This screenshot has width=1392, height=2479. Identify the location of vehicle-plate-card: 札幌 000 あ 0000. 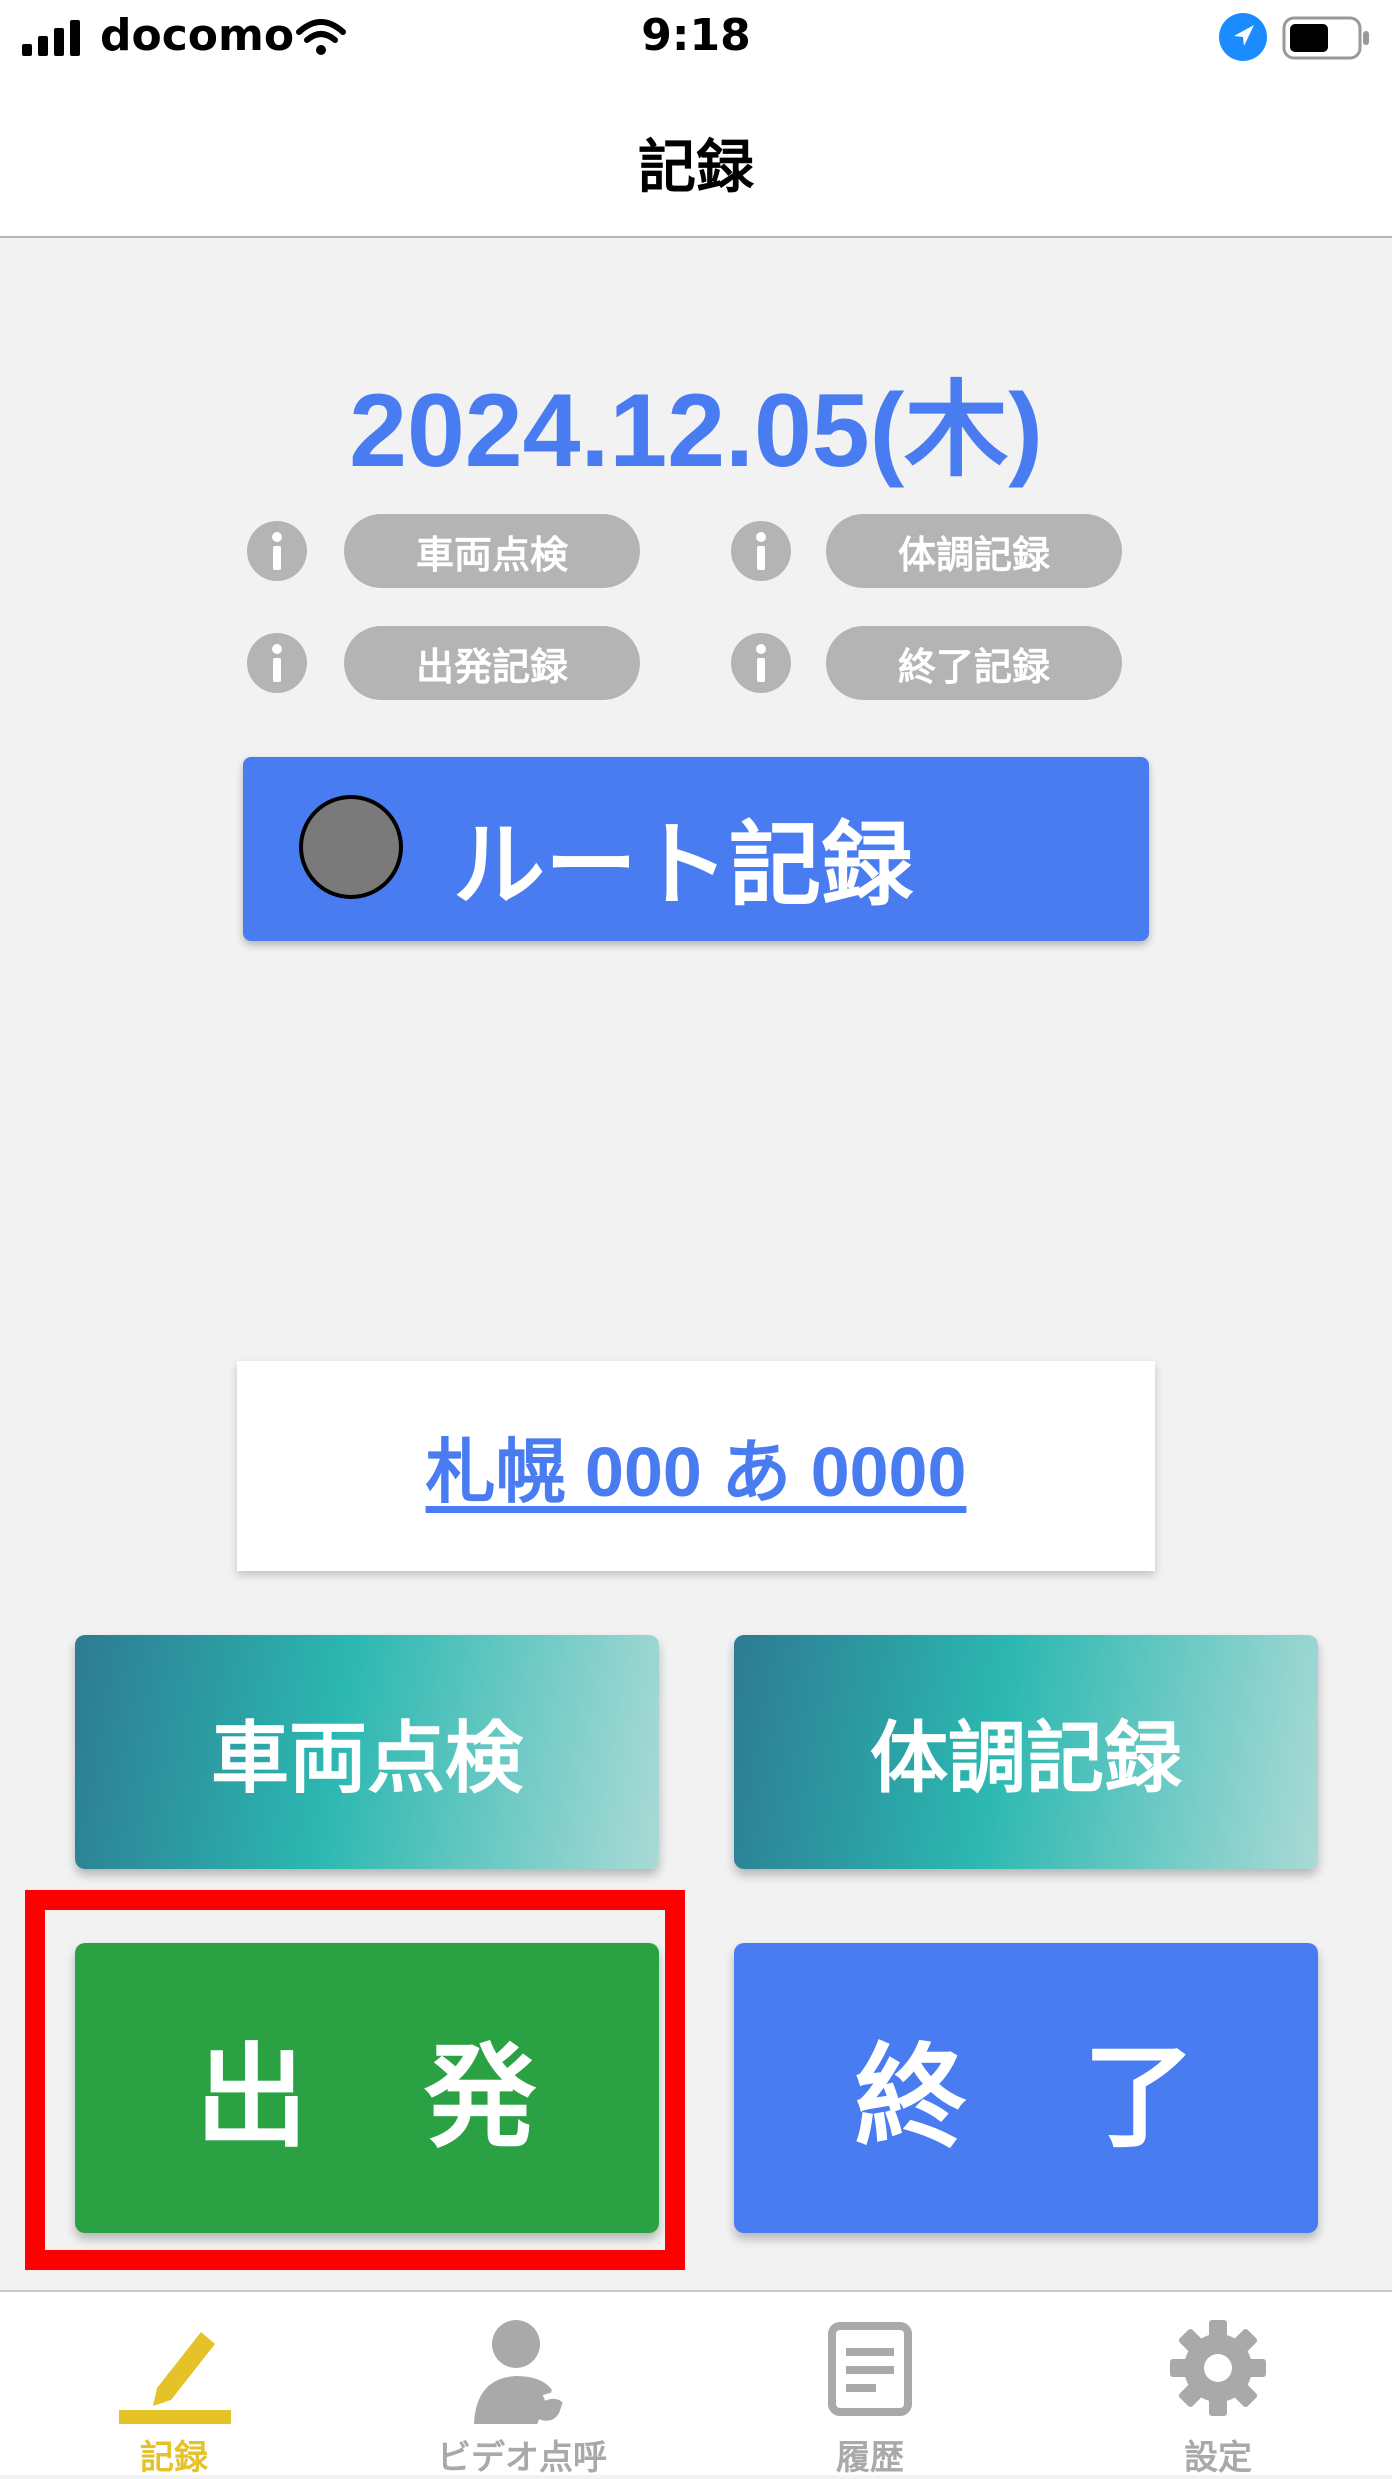
(696, 1466).